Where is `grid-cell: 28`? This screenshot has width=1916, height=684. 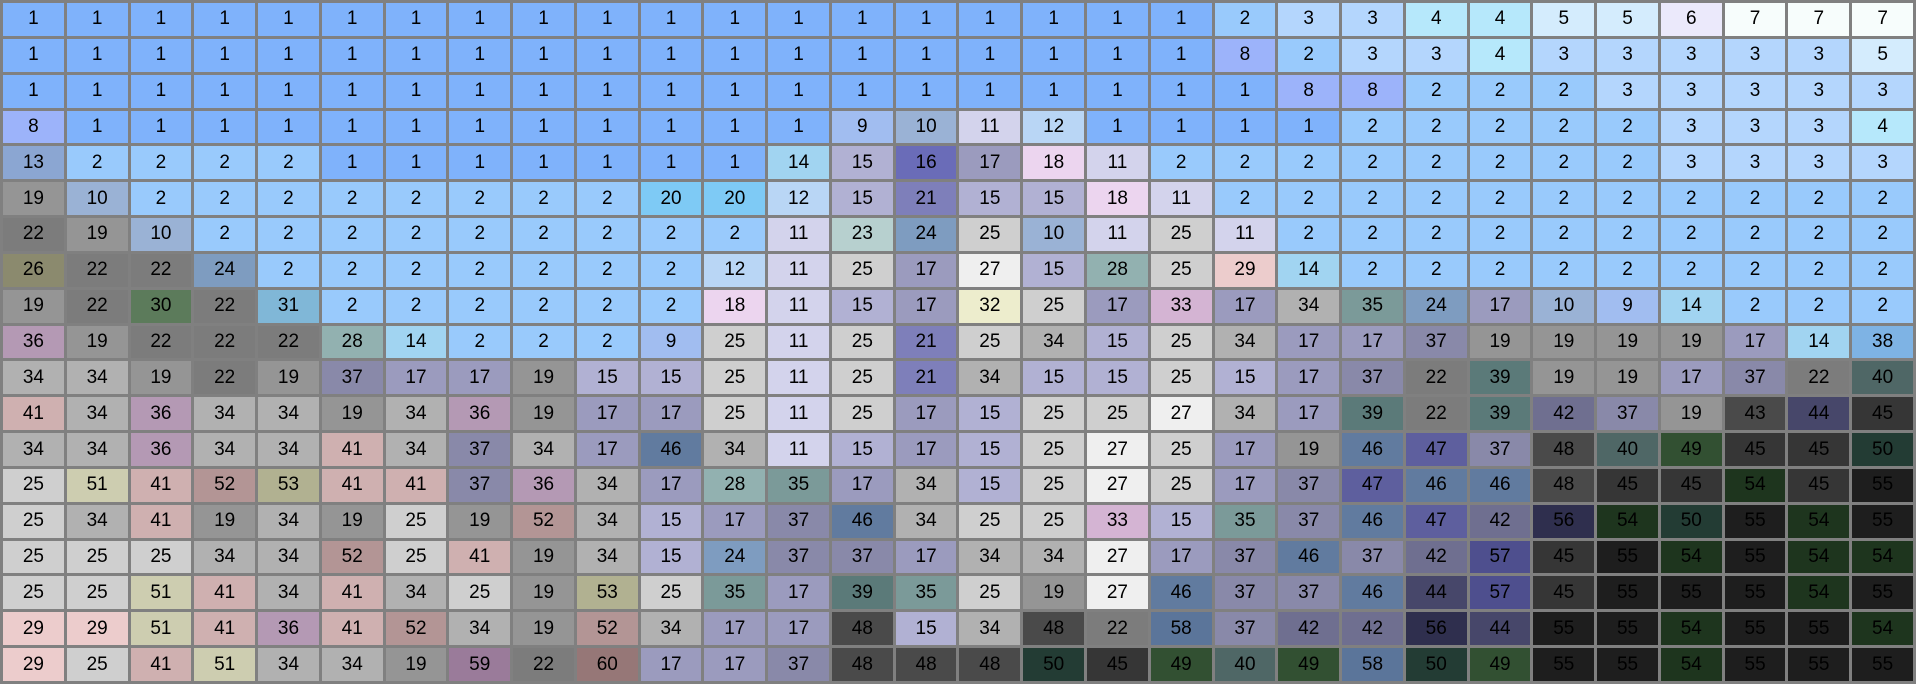
grid-cell: 28 is located at coordinates (735, 485).